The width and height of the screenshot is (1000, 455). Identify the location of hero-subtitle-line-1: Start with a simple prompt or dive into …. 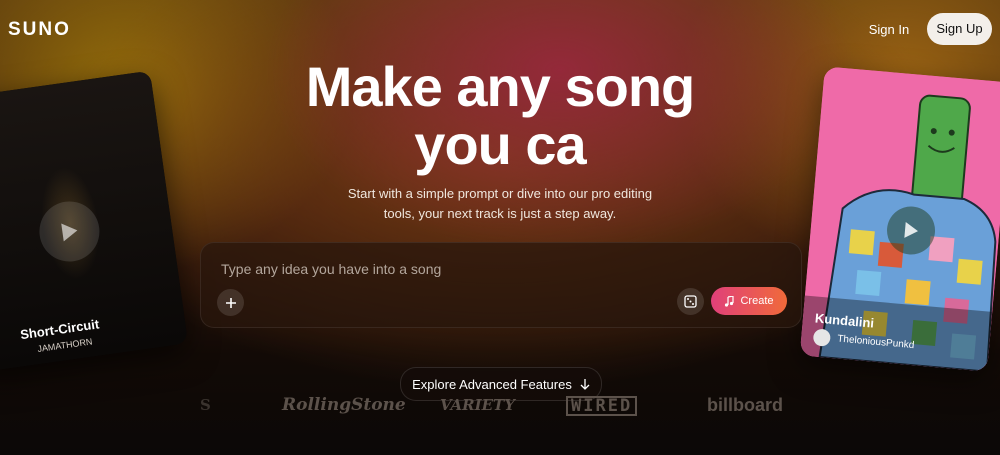
(500, 193).